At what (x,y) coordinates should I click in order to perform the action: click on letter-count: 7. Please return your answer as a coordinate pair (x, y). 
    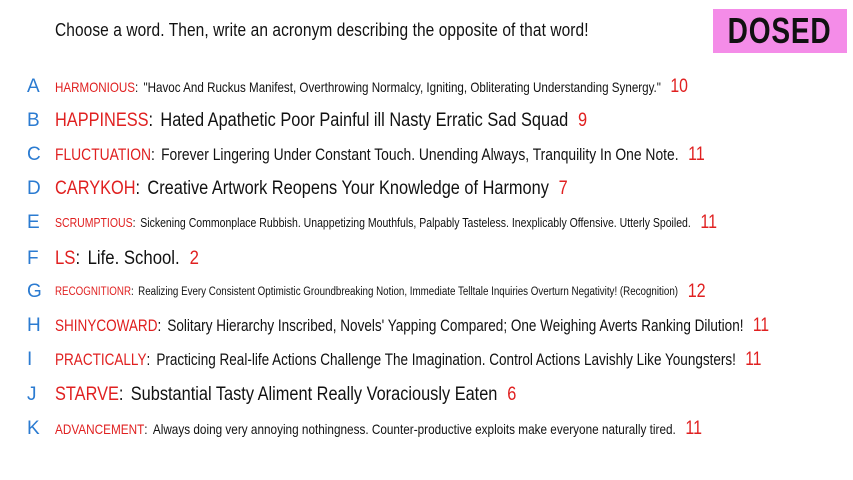
    Looking at the image, I should click on (563, 188).